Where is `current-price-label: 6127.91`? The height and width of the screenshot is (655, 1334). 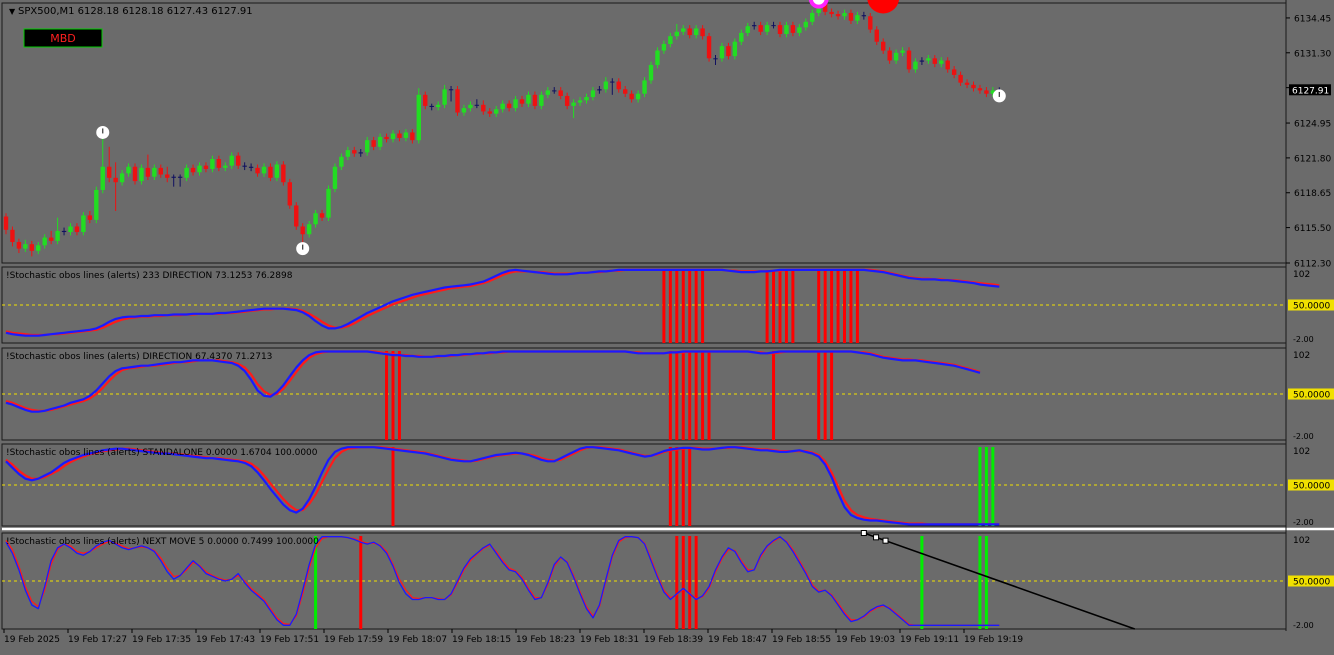
current-price-label: 6127.91 is located at coordinates (1310, 90).